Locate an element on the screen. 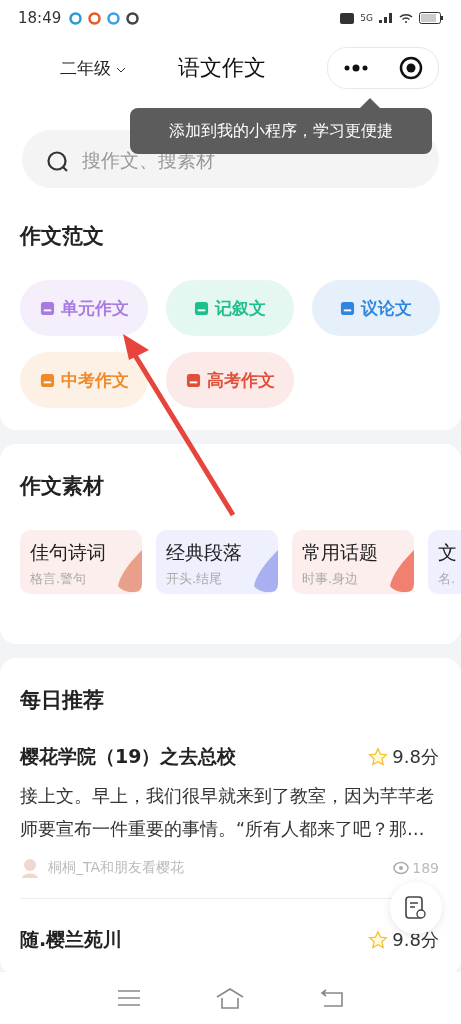 This screenshot has width=461, height=1024. material-subtitle: 开头.结尾 is located at coordinates (195, 579).